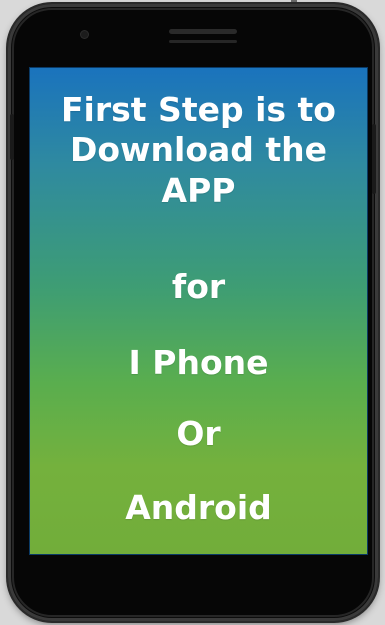  I want to click on screen-line-1: First Step is to, so click(198, 109).